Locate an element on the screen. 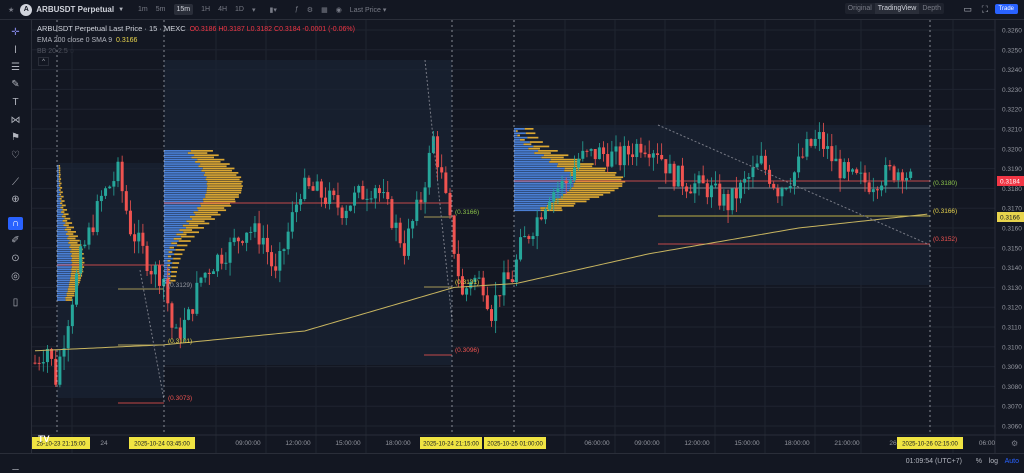 This screenshot has height=473, width=1024. interval-1m: 1m is located at coordinates (143, 9).